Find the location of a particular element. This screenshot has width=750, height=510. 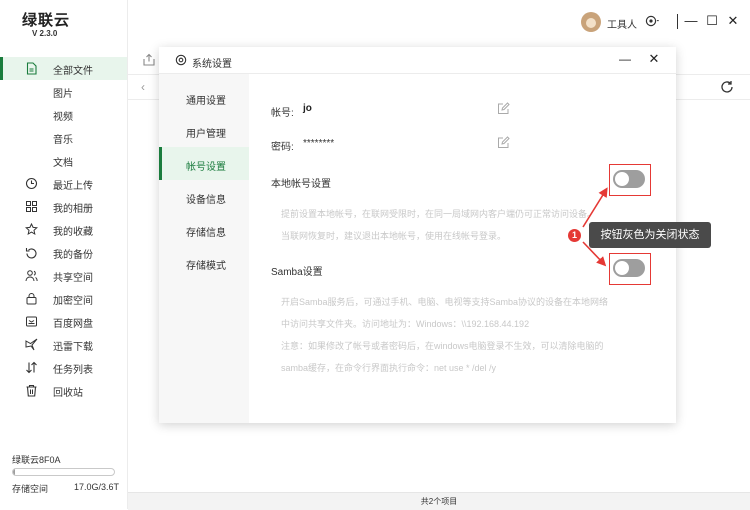

menu-item-label: 设备信息 is located at coordinates (206, 200).